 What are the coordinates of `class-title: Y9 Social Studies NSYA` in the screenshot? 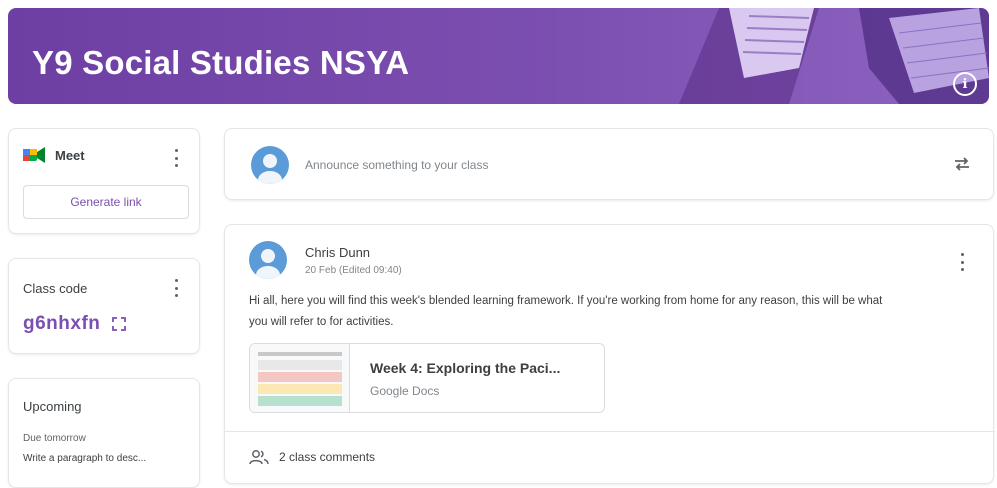 It's located at (221, 62).